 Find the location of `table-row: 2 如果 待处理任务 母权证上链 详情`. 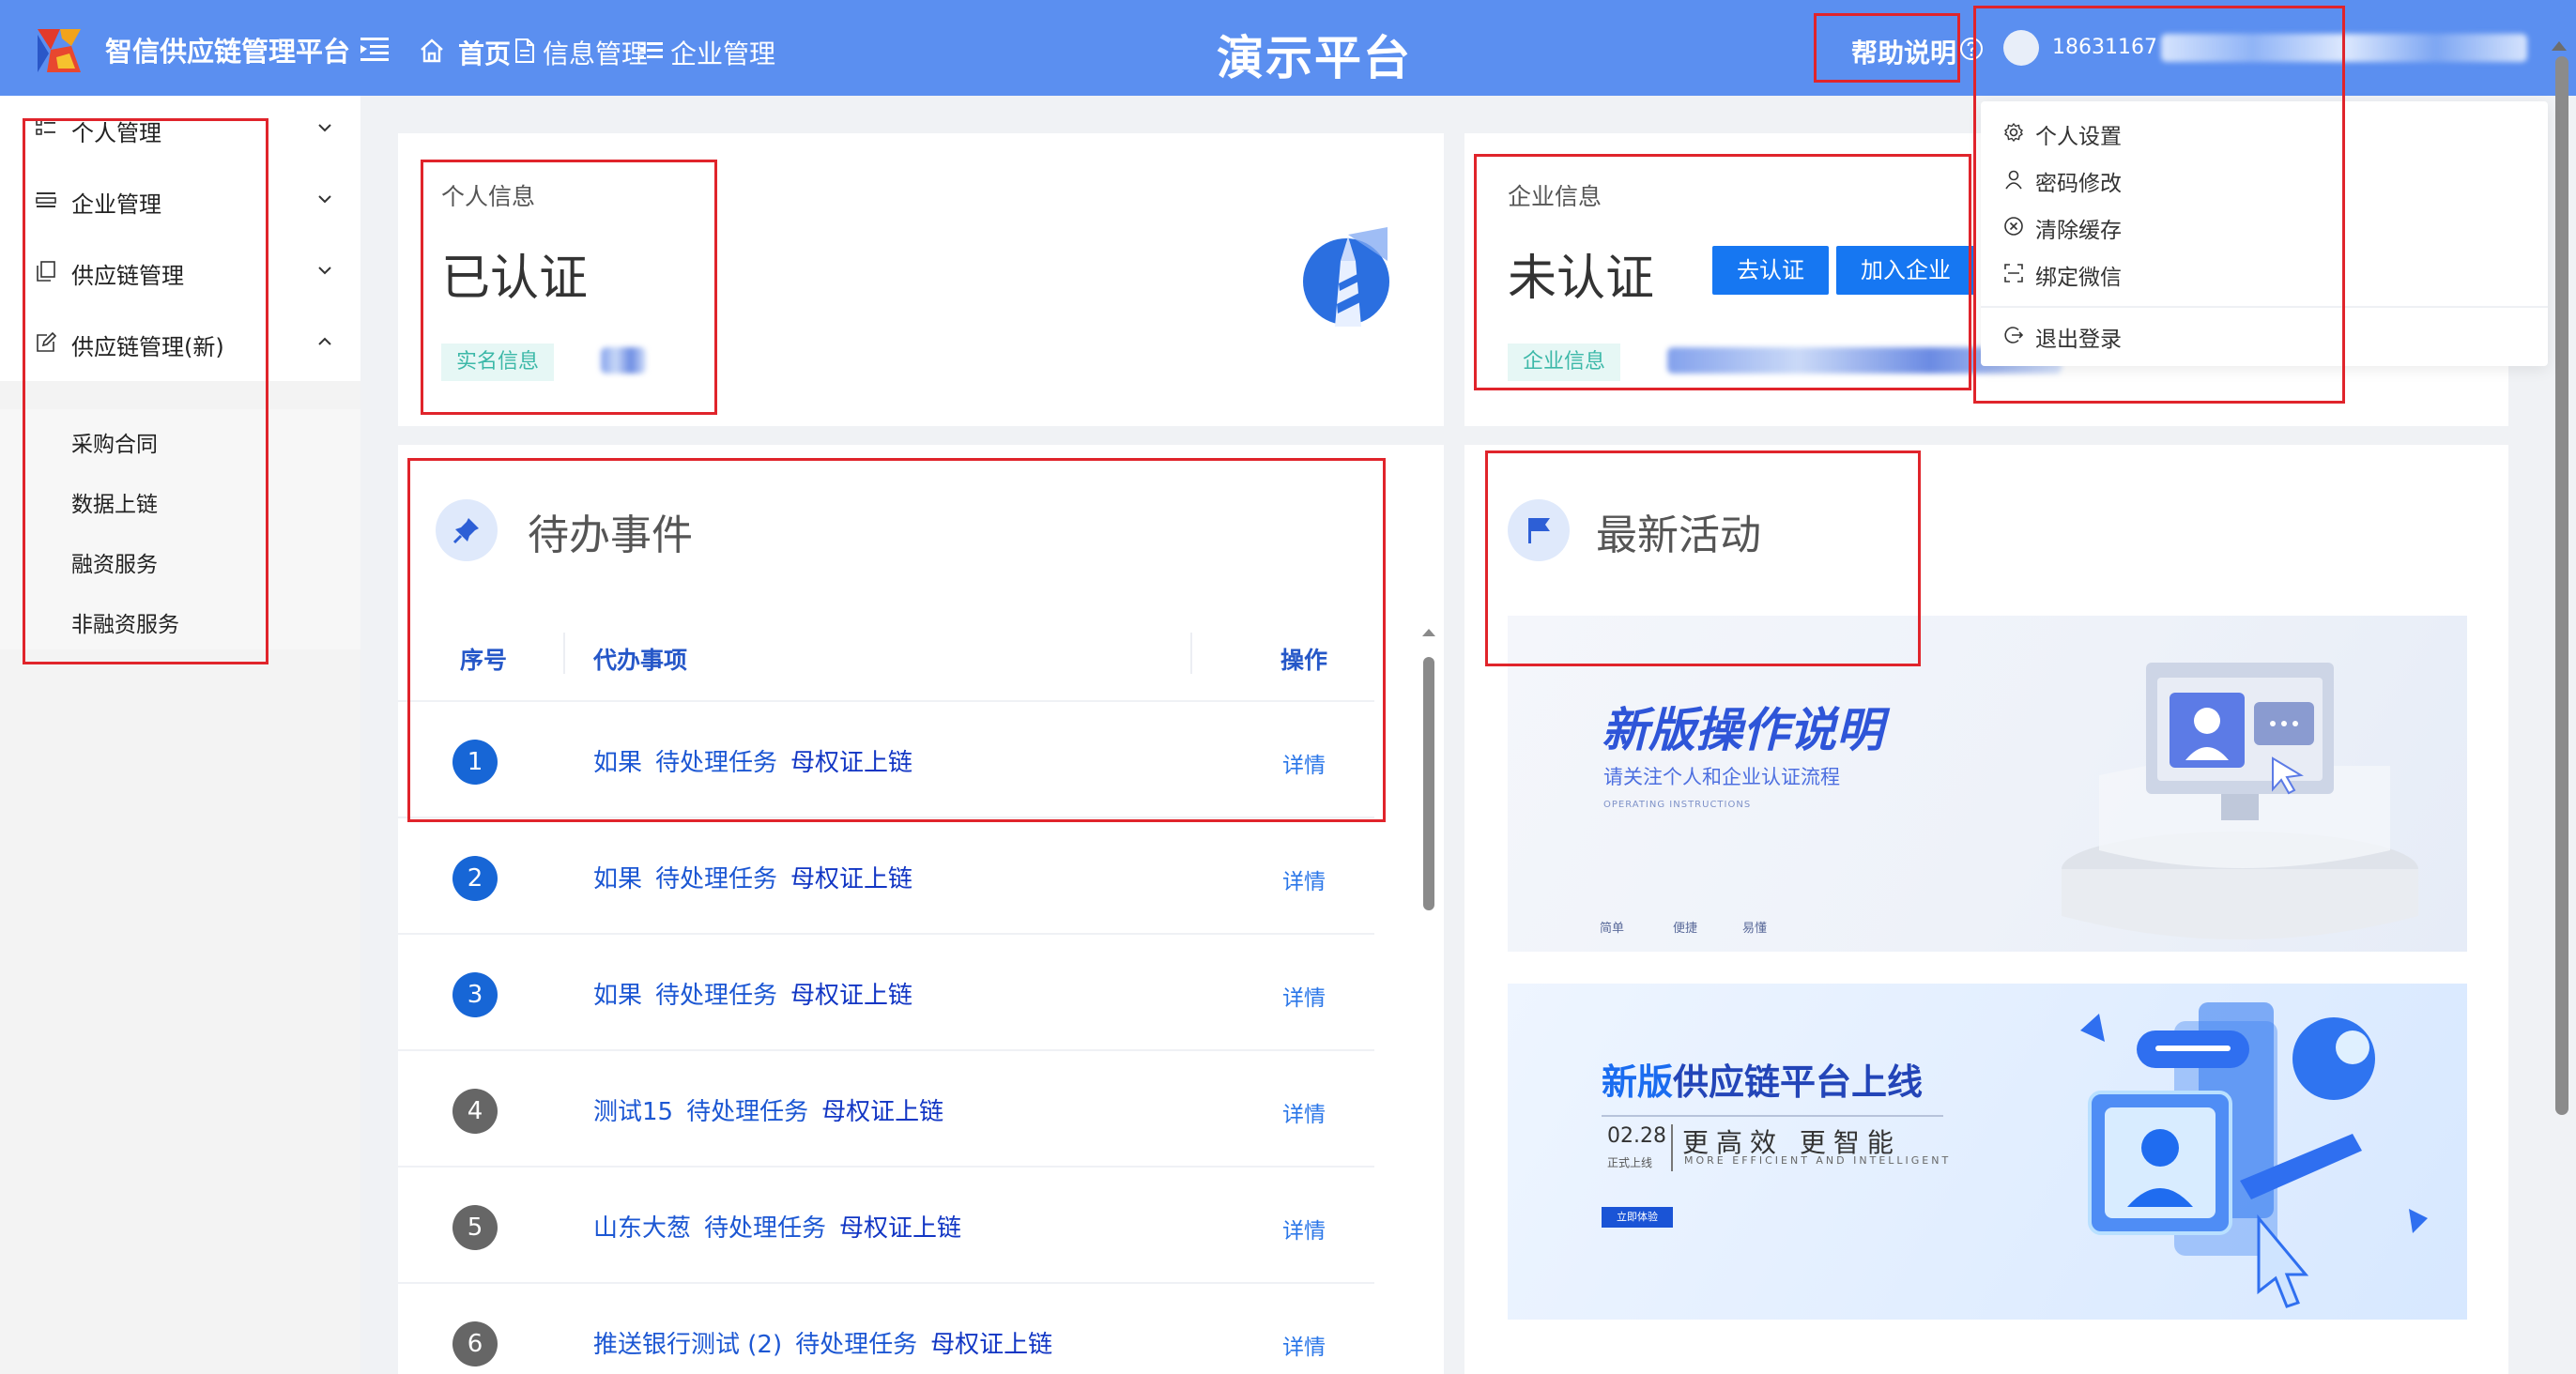

table-row: 2 如果 待处理任务 母权证上链 详情 is located at coordinates (886, 876).